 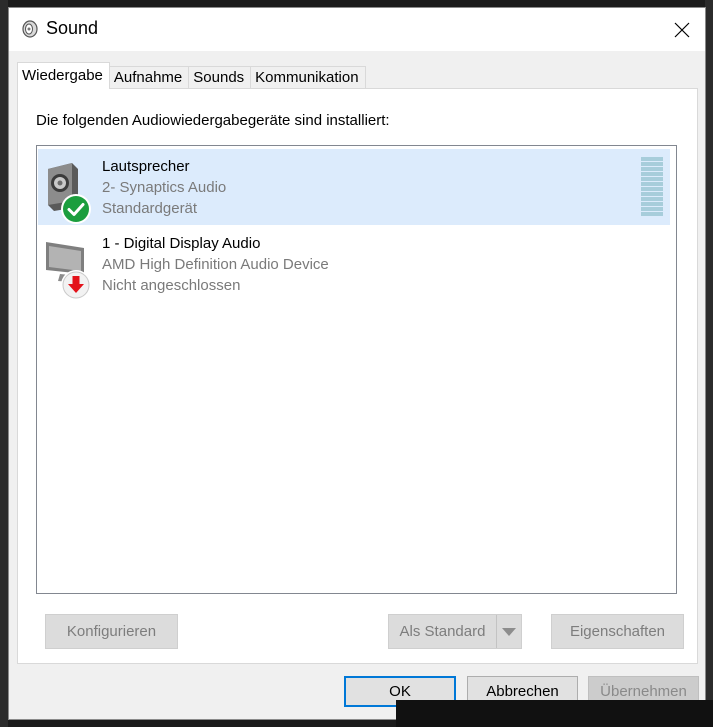 I want to click on chevron-down-icon, so click(x=509, y=631).